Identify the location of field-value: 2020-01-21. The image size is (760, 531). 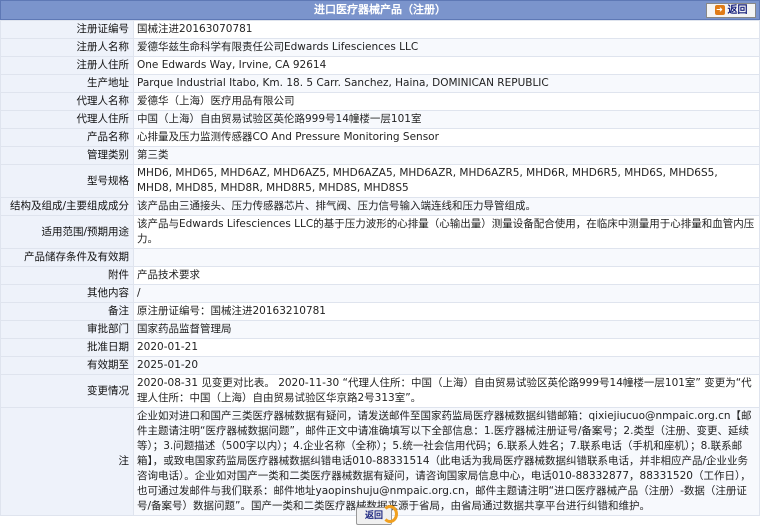
(446, 347).